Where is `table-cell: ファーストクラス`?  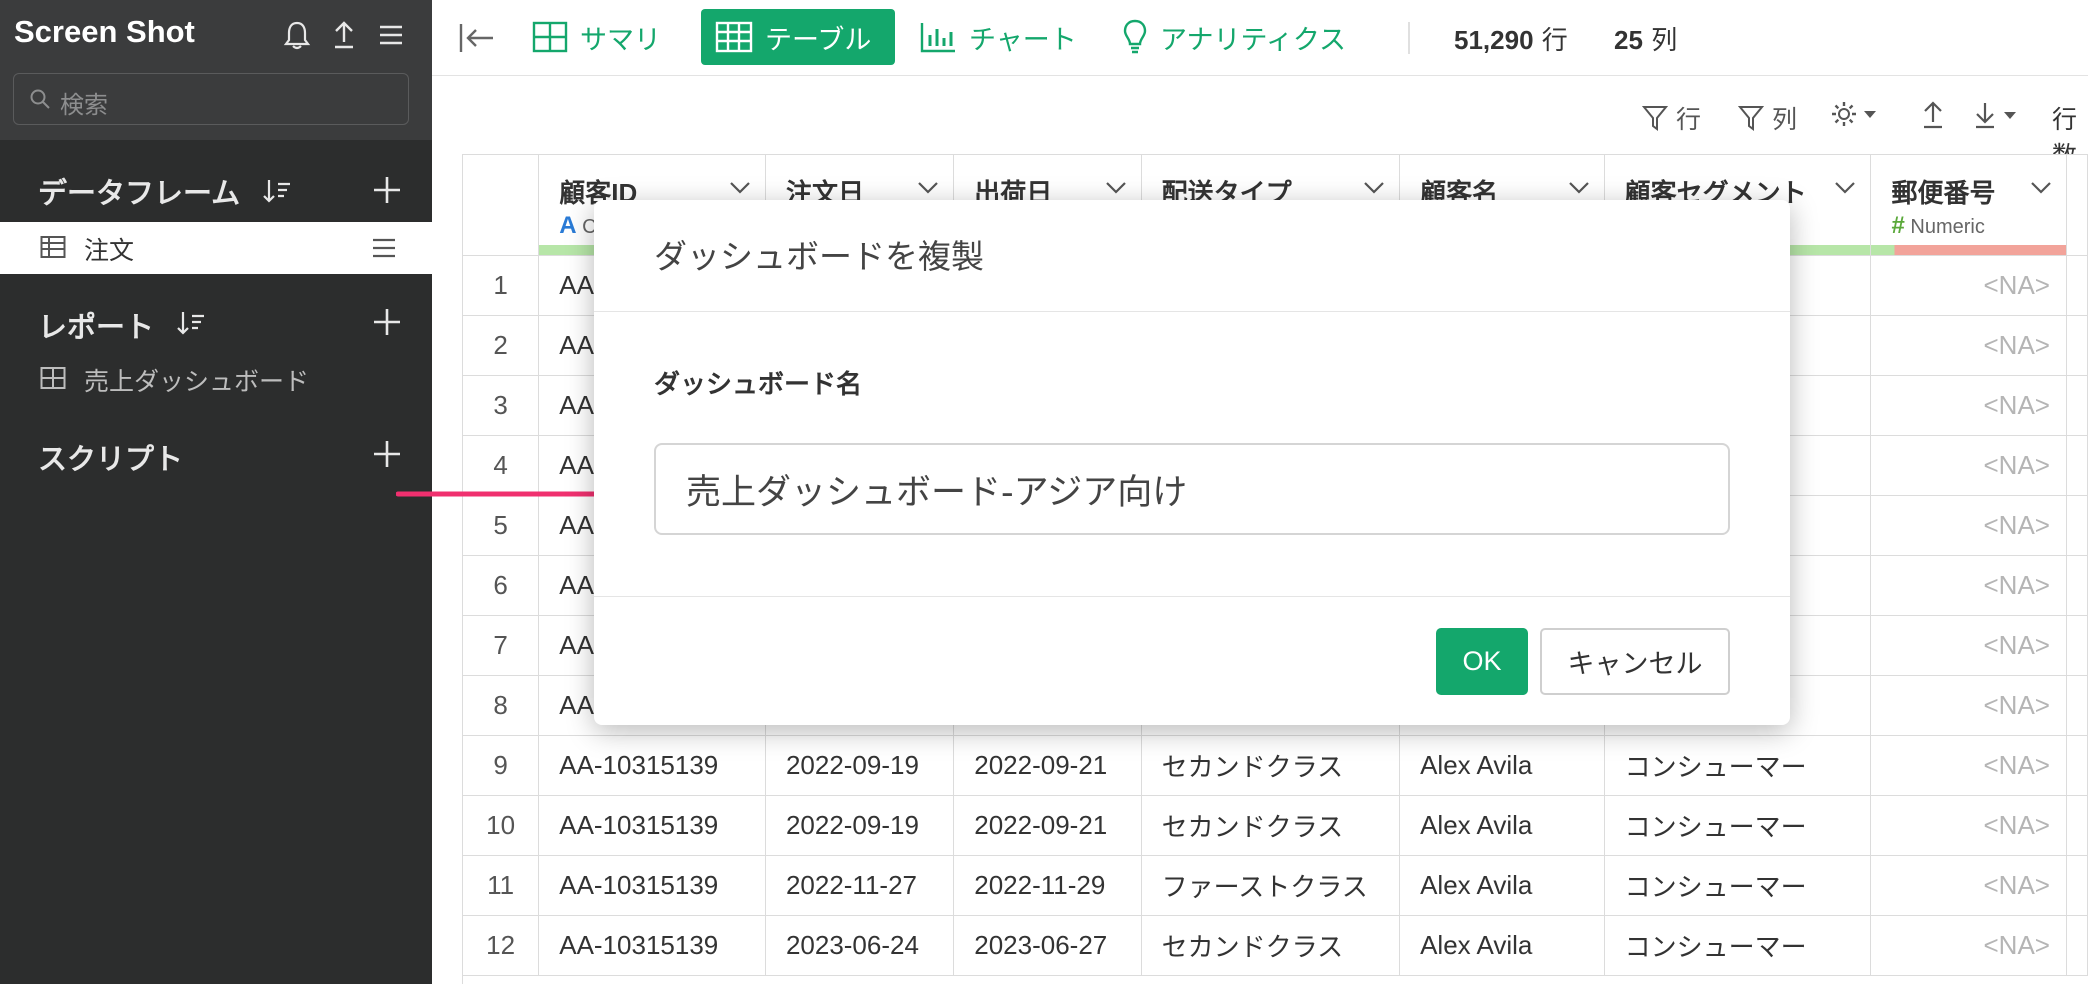 table-cell: ファーストクラス is located at coordinates (1271, 885).